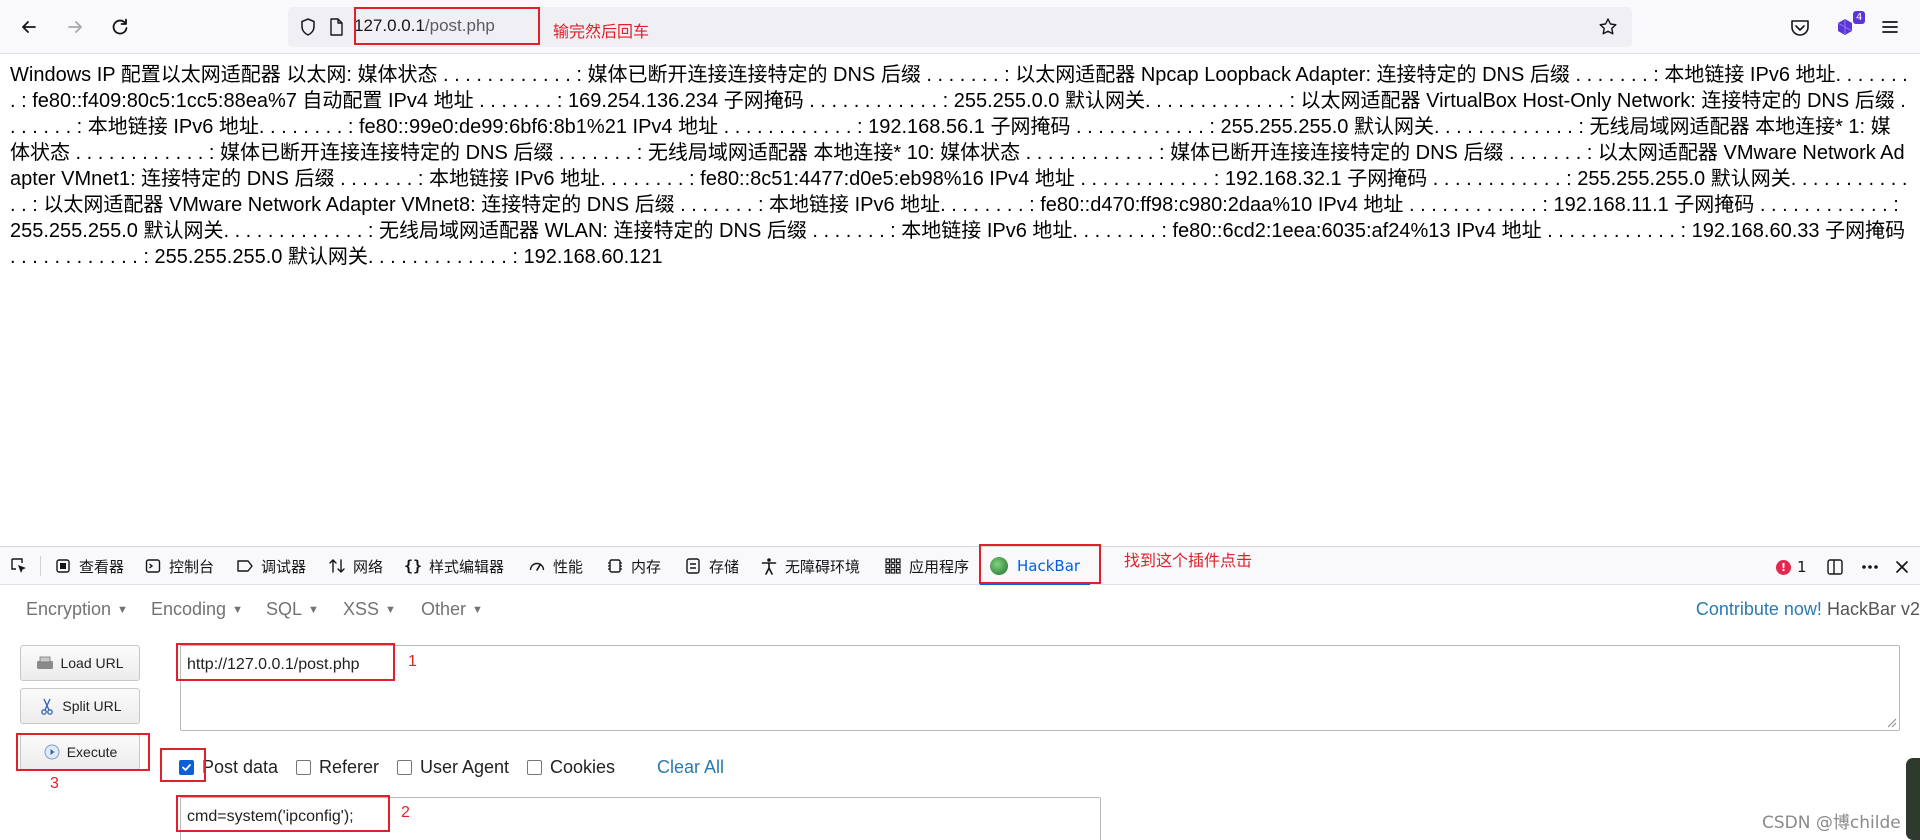  Describe the element at coordinates (690, 767) in the screenshot. I see `clear-all-link: Clear All` at that location.